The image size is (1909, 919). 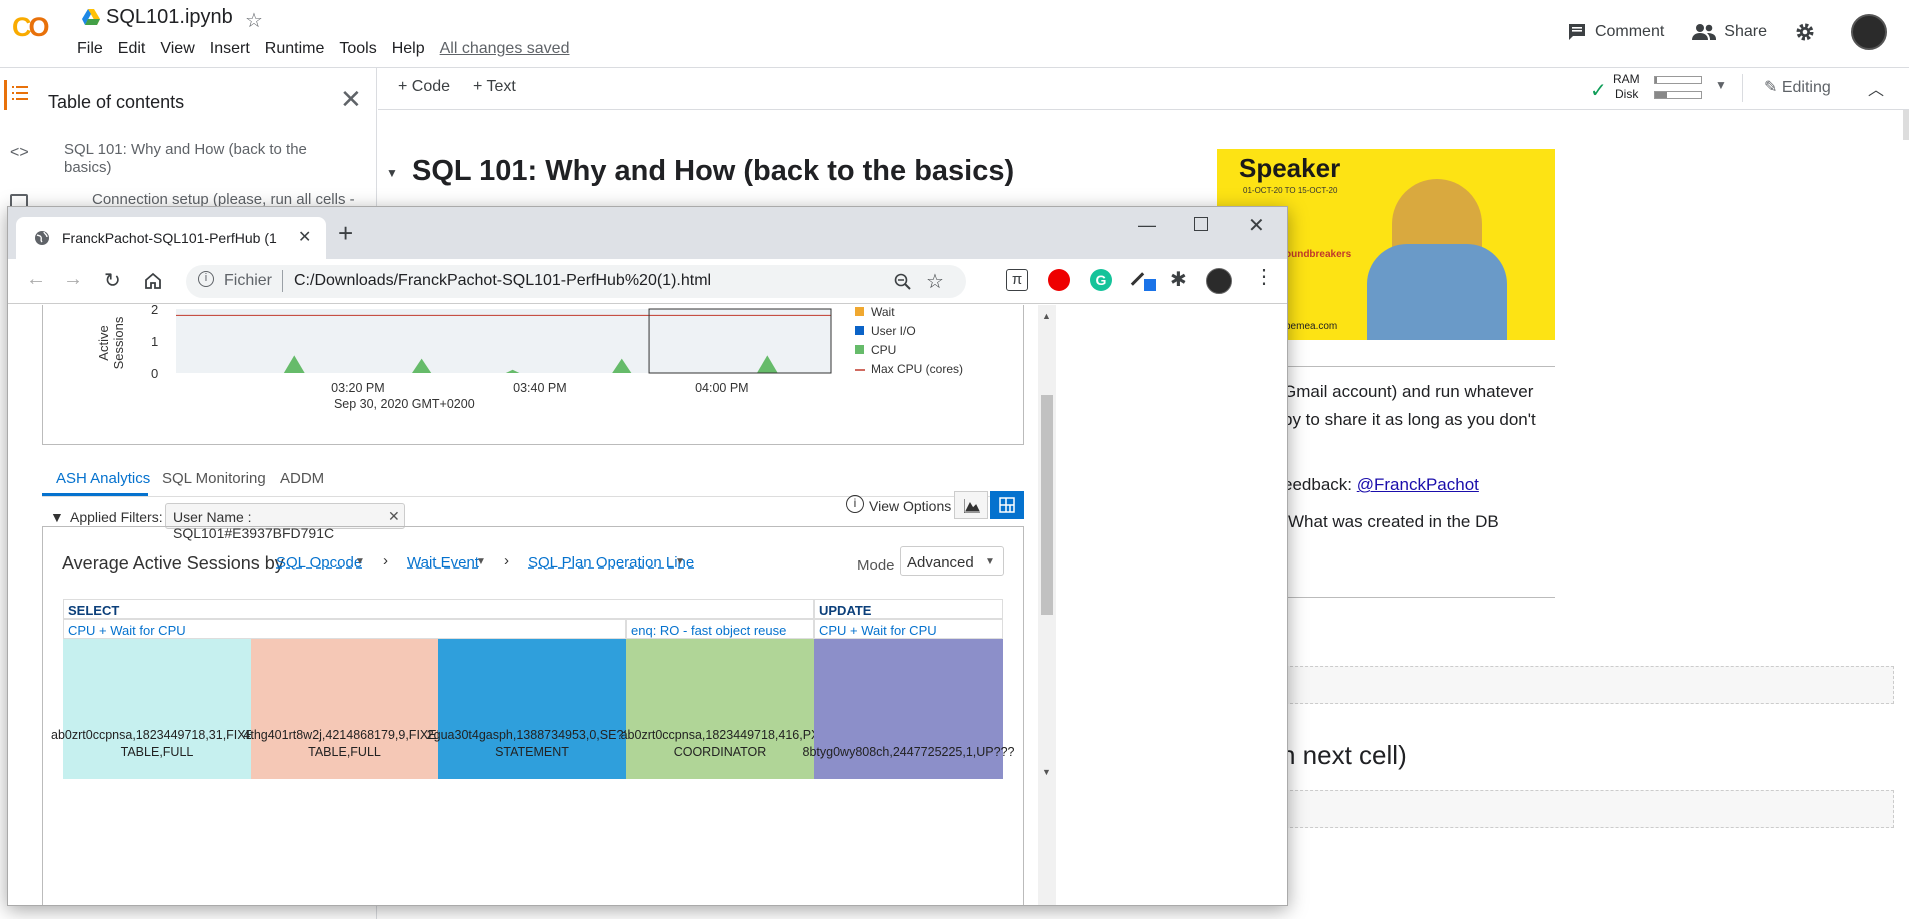 What do you see at coordinates (1344, 755) in the screenshot?
I see `section-heading: n next cell)` at bounding box center [1344, 755].